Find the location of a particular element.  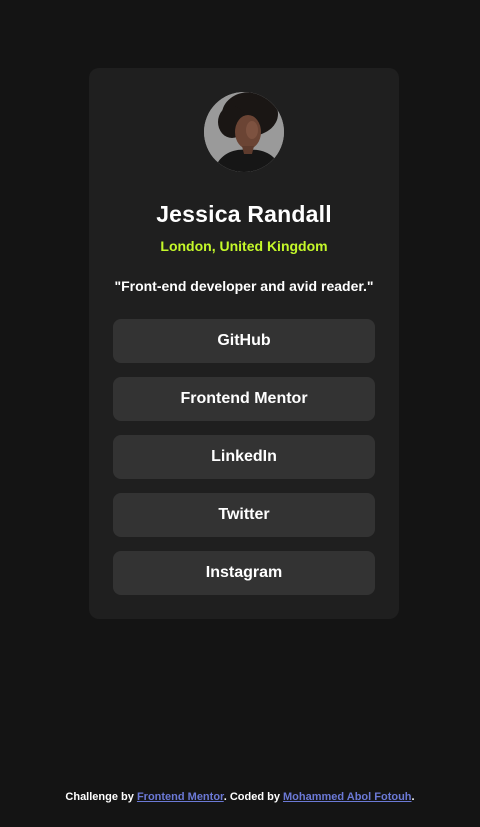

footer-prefix: Challenge by is located at coordinates (101, 797).